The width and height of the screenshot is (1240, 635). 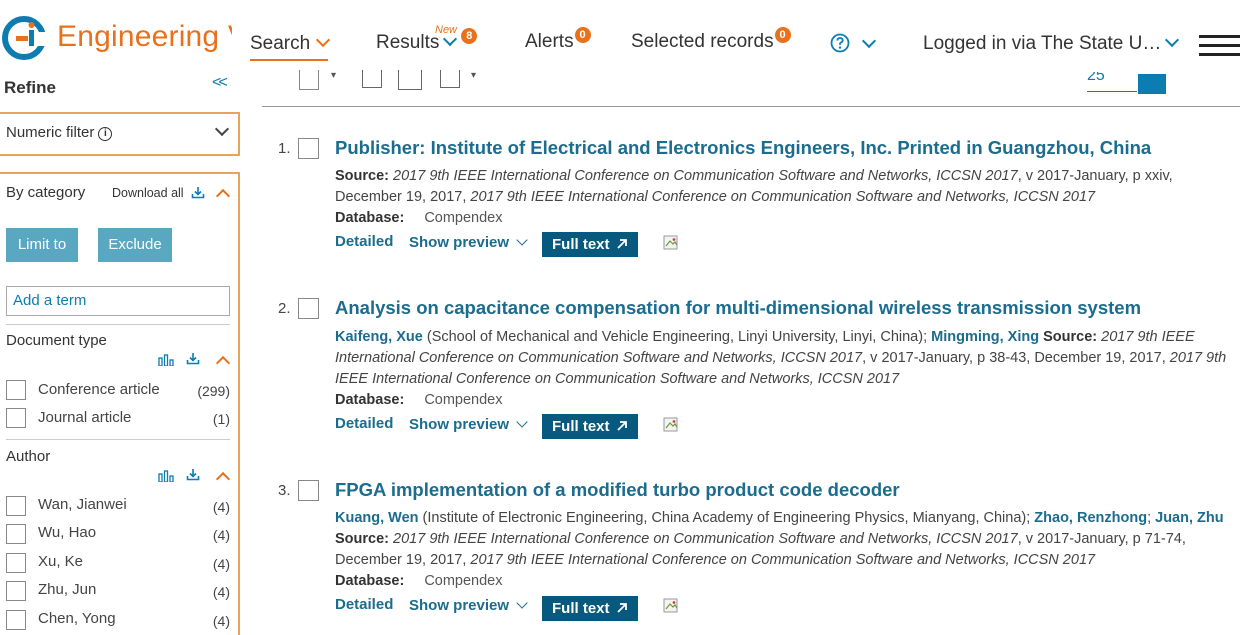 What do you see at coordinates (120, 134) in the screenshot?
I see `numeric-filter-panel: Numeric filter i` at bounding box center [120, 134].